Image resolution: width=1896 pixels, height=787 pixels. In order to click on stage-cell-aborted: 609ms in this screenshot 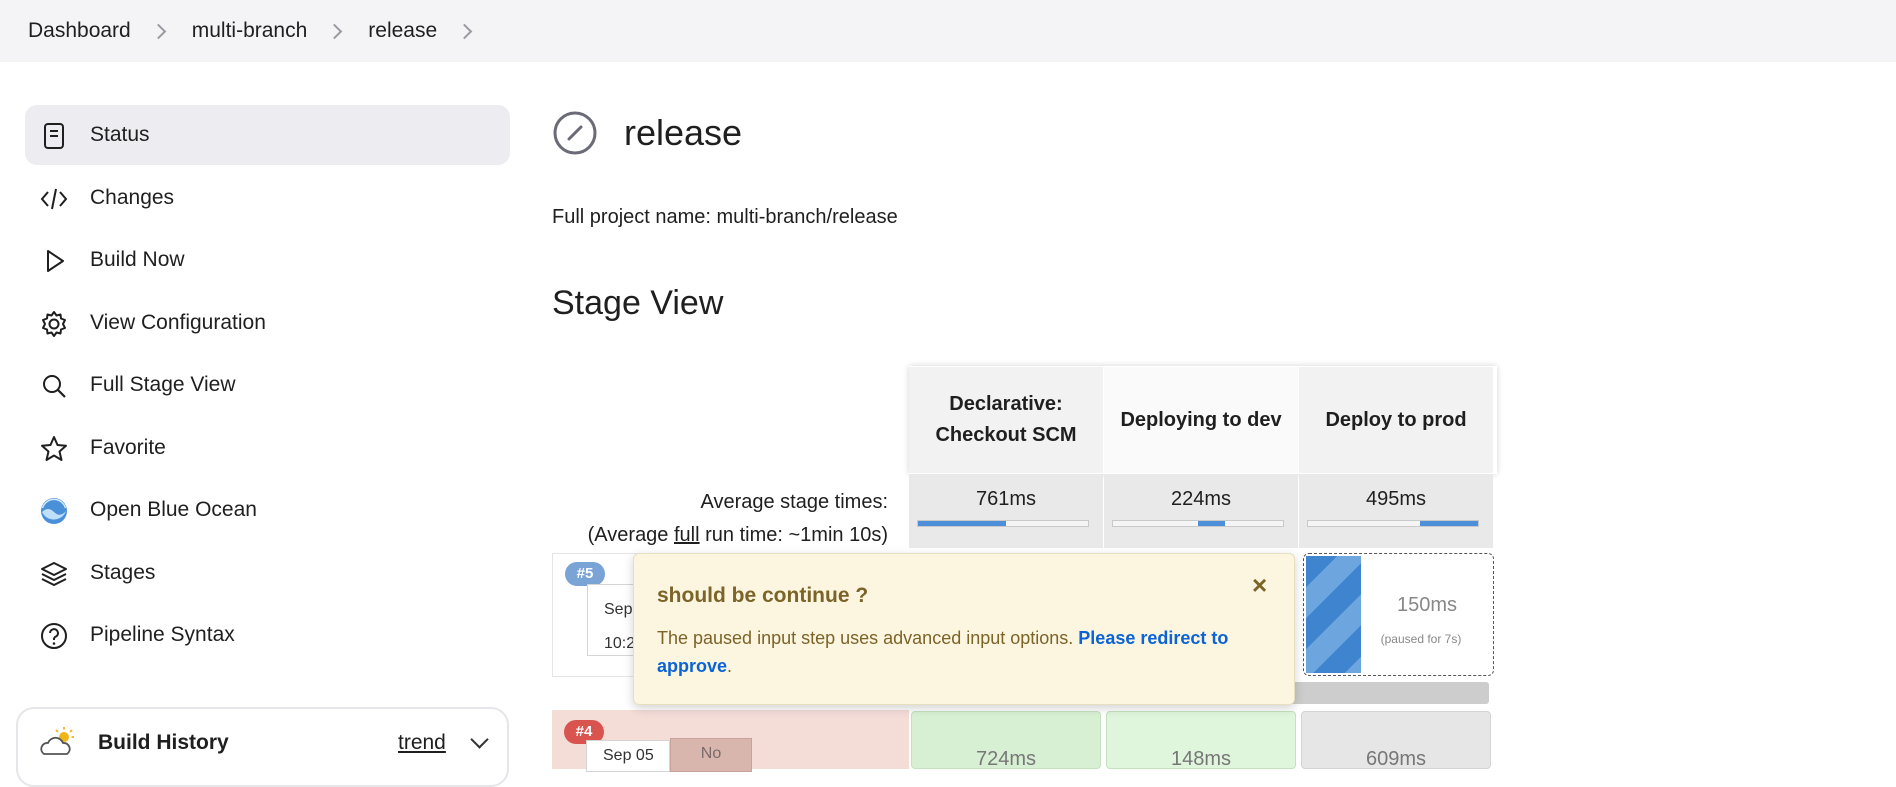, I will do `click(1396, 740)`.